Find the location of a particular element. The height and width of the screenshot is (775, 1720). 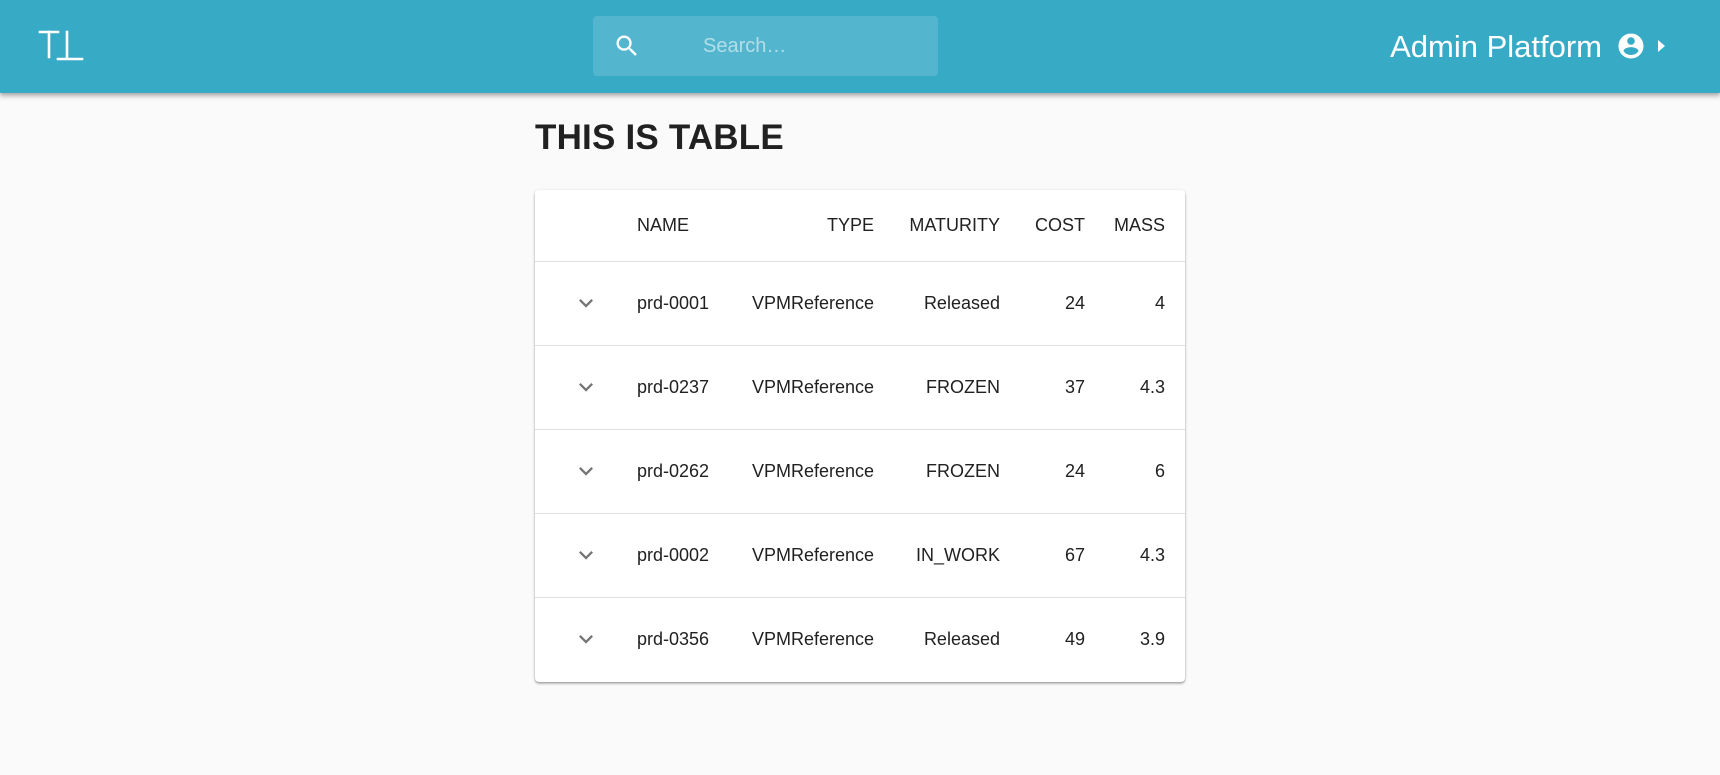

cell-cost: 37 is located at coordinates (1042, 387).